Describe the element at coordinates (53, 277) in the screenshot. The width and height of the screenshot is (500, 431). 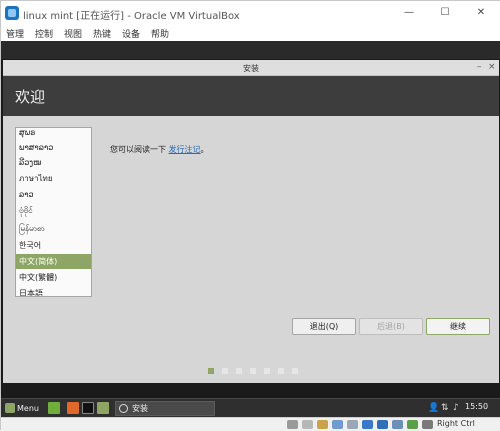
I see `language-item: 中文(繁體)` at that location.